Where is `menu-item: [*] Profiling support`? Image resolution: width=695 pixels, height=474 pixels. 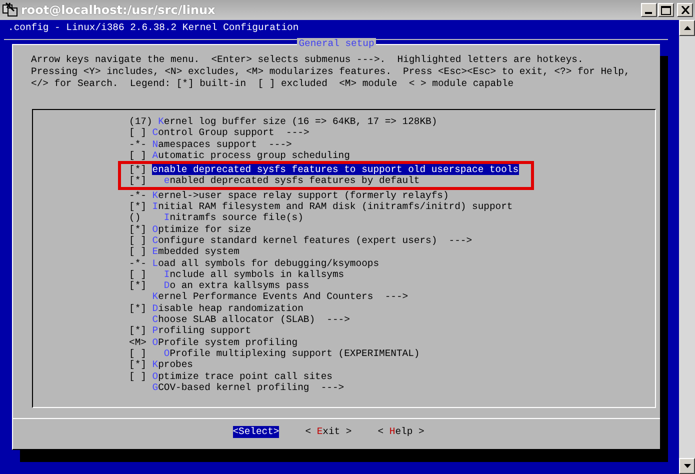 menu-item: [*] Profiling support is located at coordinates (190, 331).